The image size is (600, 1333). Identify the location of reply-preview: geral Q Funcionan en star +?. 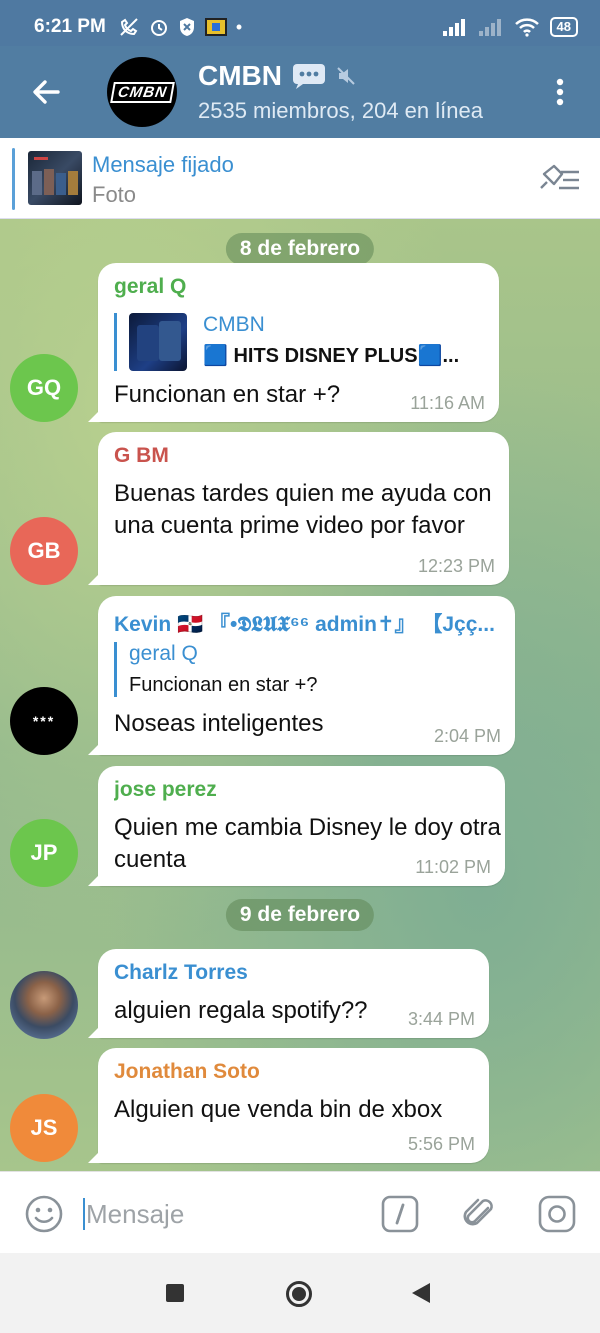
(215, 669).